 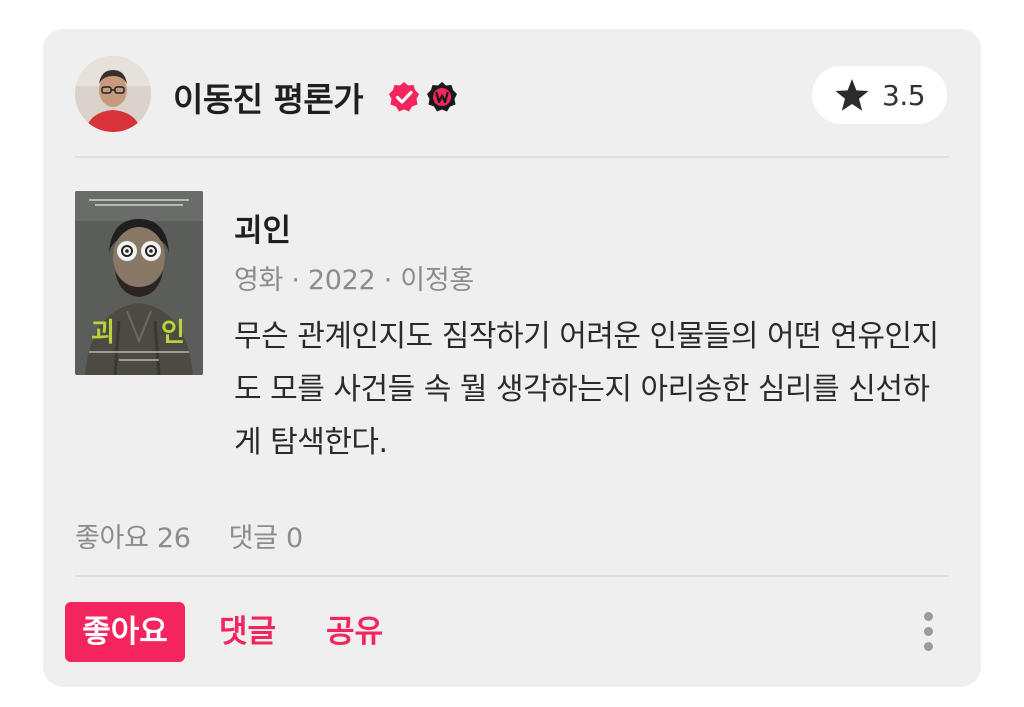 I want to click on review-stats: 좋아요 26 댓글 0, so click(x=189, y=535).